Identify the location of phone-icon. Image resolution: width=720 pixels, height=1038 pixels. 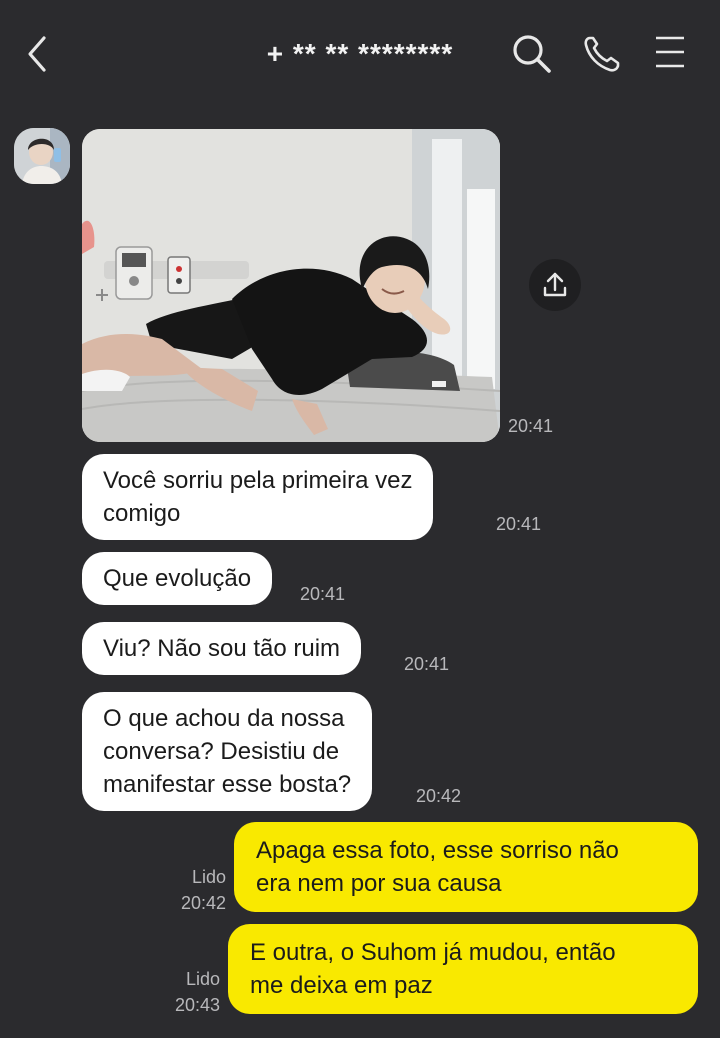
(602, 54).